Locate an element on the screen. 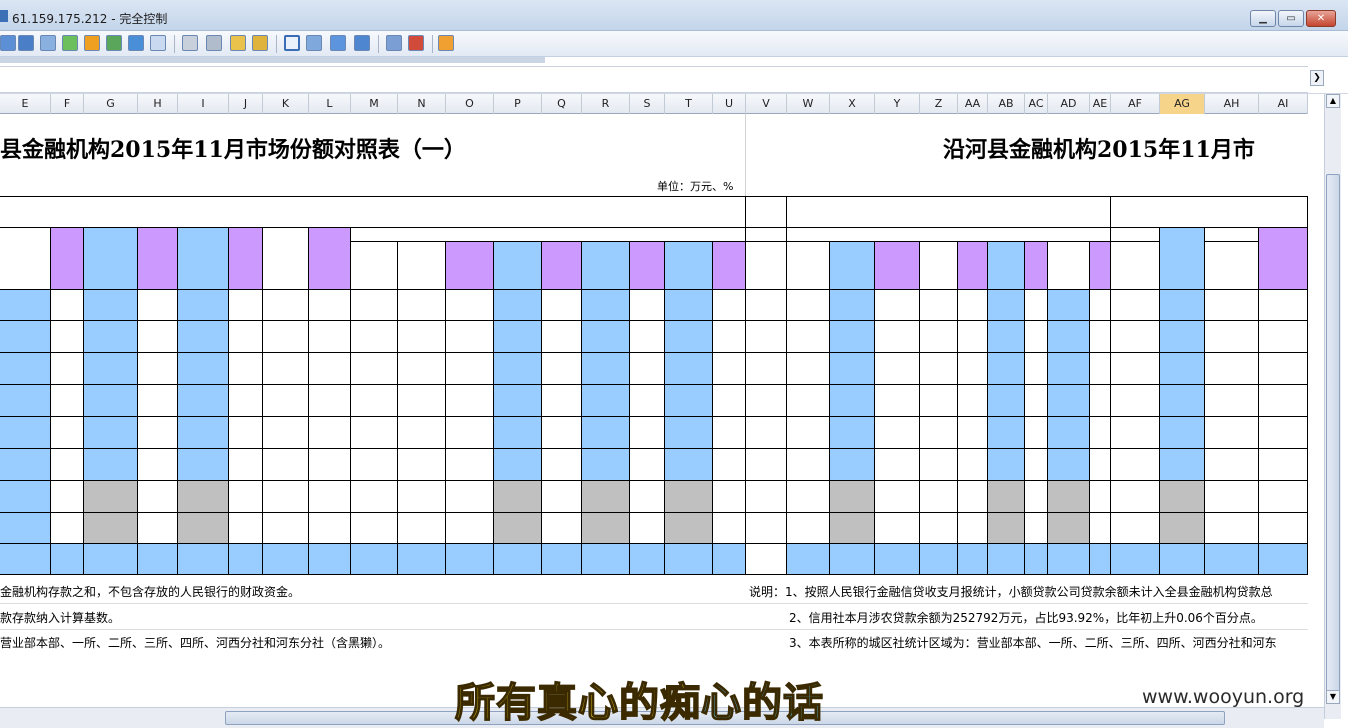  column-header-y: Y is located at coordinates (897, 104).